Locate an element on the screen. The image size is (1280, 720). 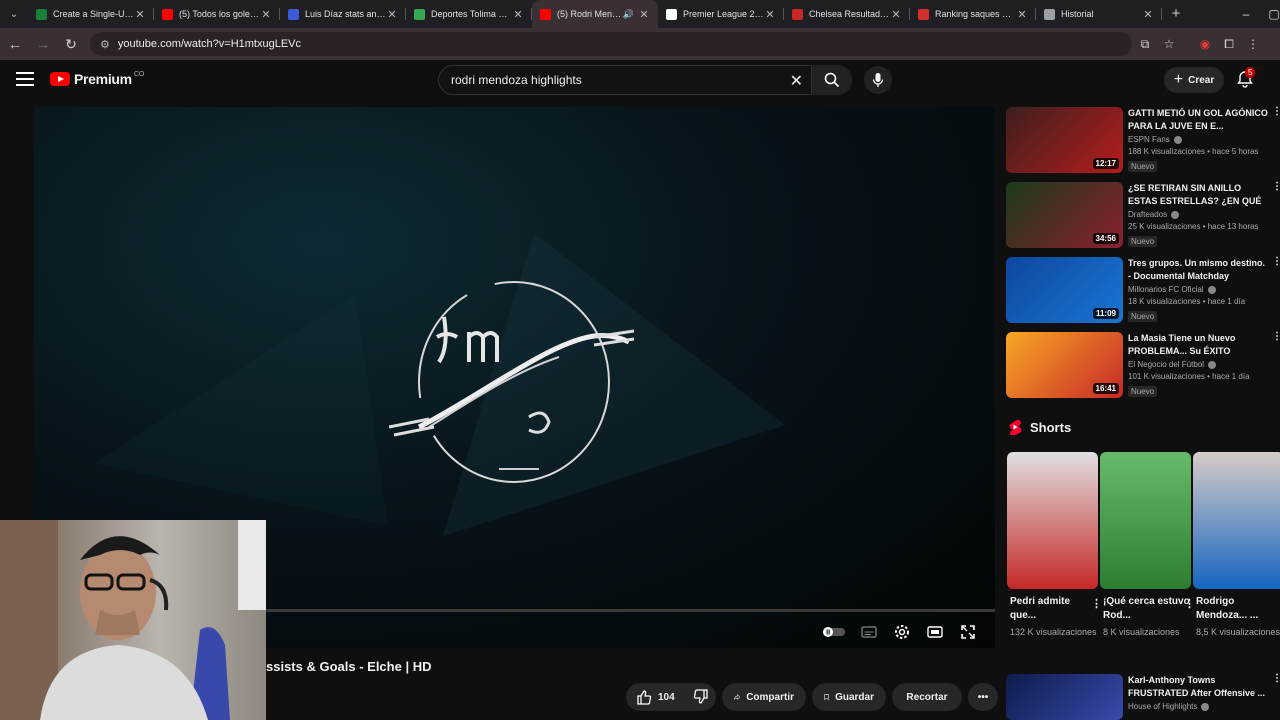
youtube-logo: Premium CO is located at coordinates (97, 79).